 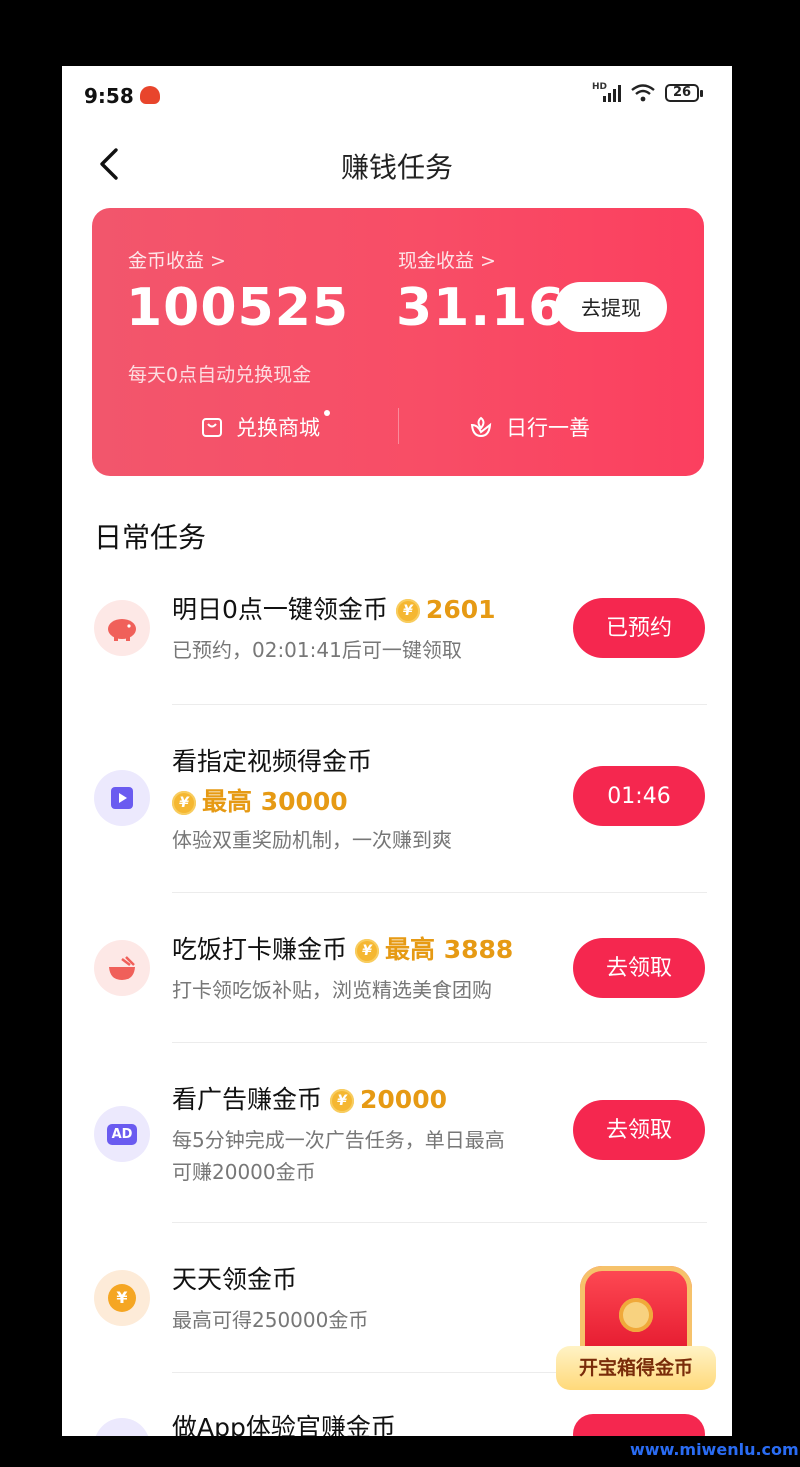 What do you see at coordinates (272, 761) in the screenshot?
I see `task-name: 看指定视频得金币` at bounding box center [272, 761].